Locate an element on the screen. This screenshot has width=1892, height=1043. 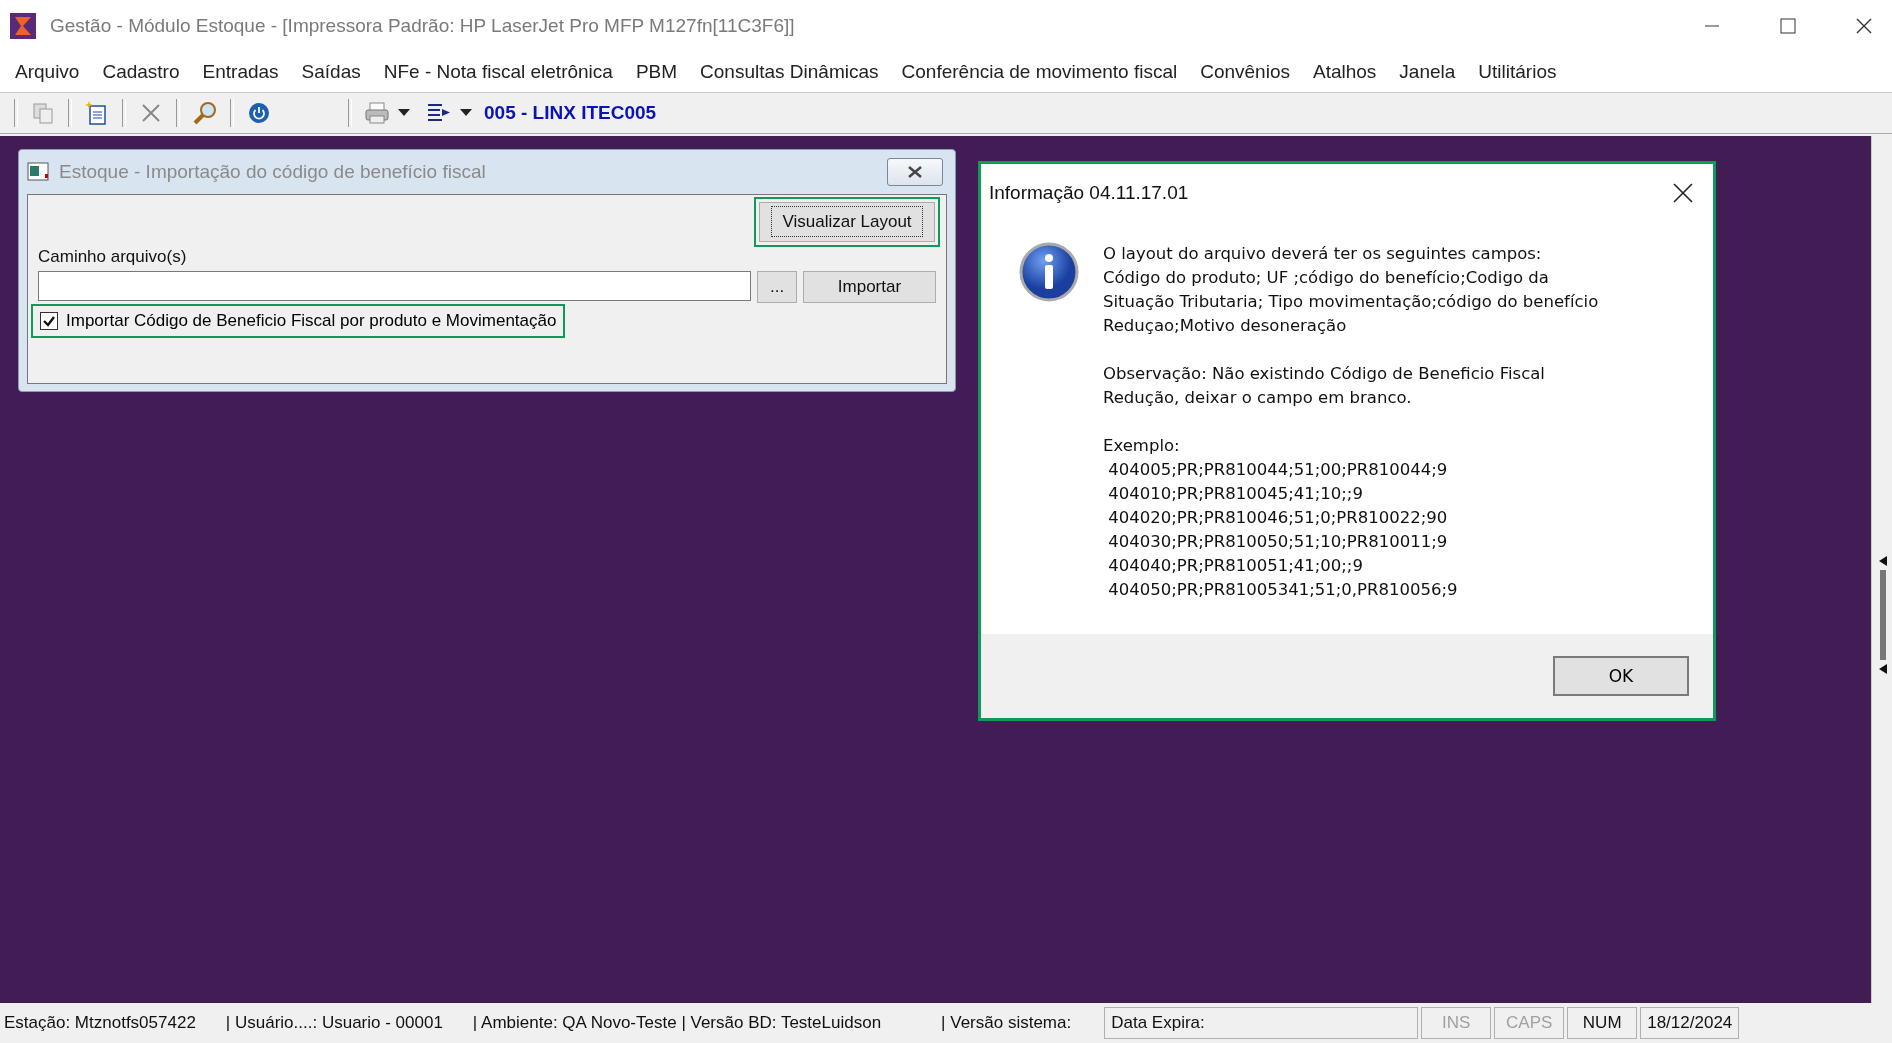
menu-item: Arquivo is located at coordinates (48, 72).